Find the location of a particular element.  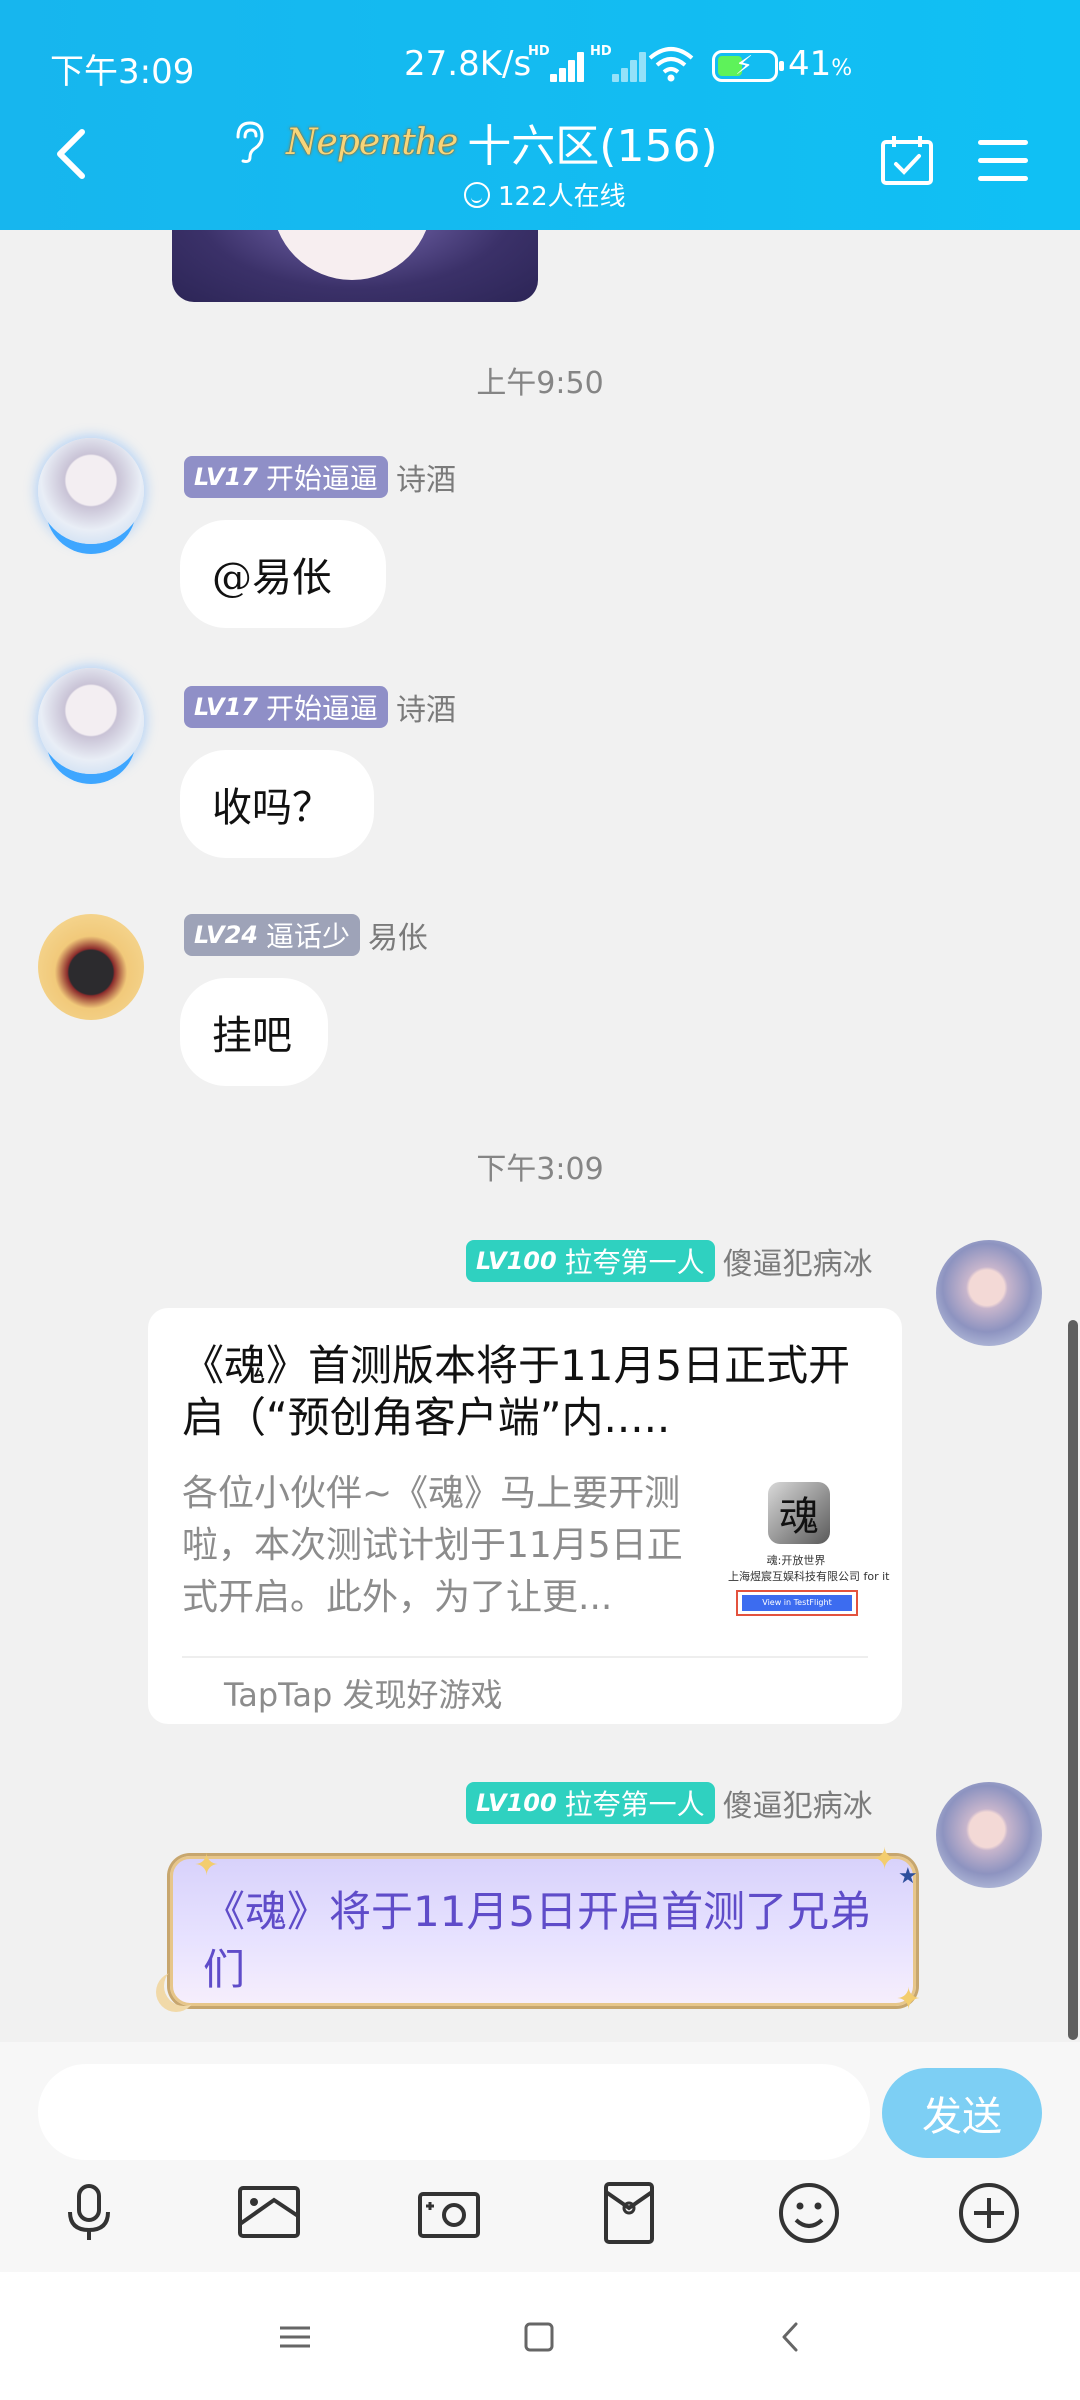

level-badge: LV24 逼话少 is located at coordinates (272, 935).